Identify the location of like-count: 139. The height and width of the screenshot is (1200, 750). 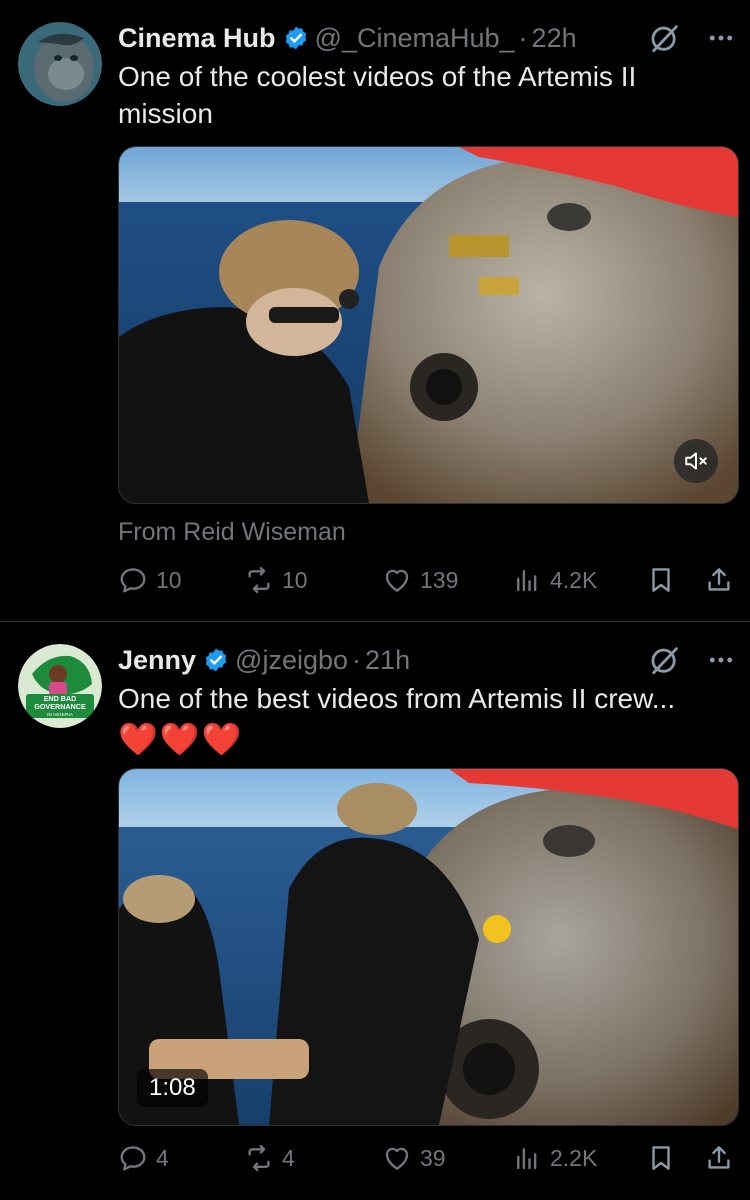
(439, 579).